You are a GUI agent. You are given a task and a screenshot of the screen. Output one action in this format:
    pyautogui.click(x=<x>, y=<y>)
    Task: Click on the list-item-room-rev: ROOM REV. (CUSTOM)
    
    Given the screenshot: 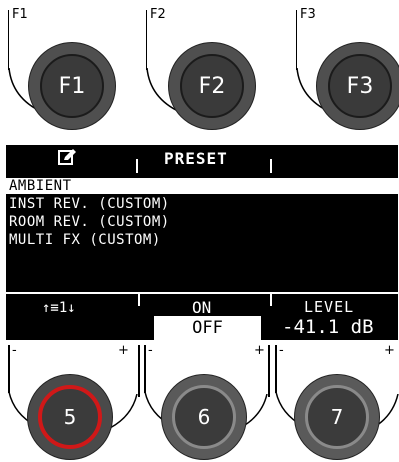 What is the action you would take?
    pyautogui.click(x=202, y=222)
    